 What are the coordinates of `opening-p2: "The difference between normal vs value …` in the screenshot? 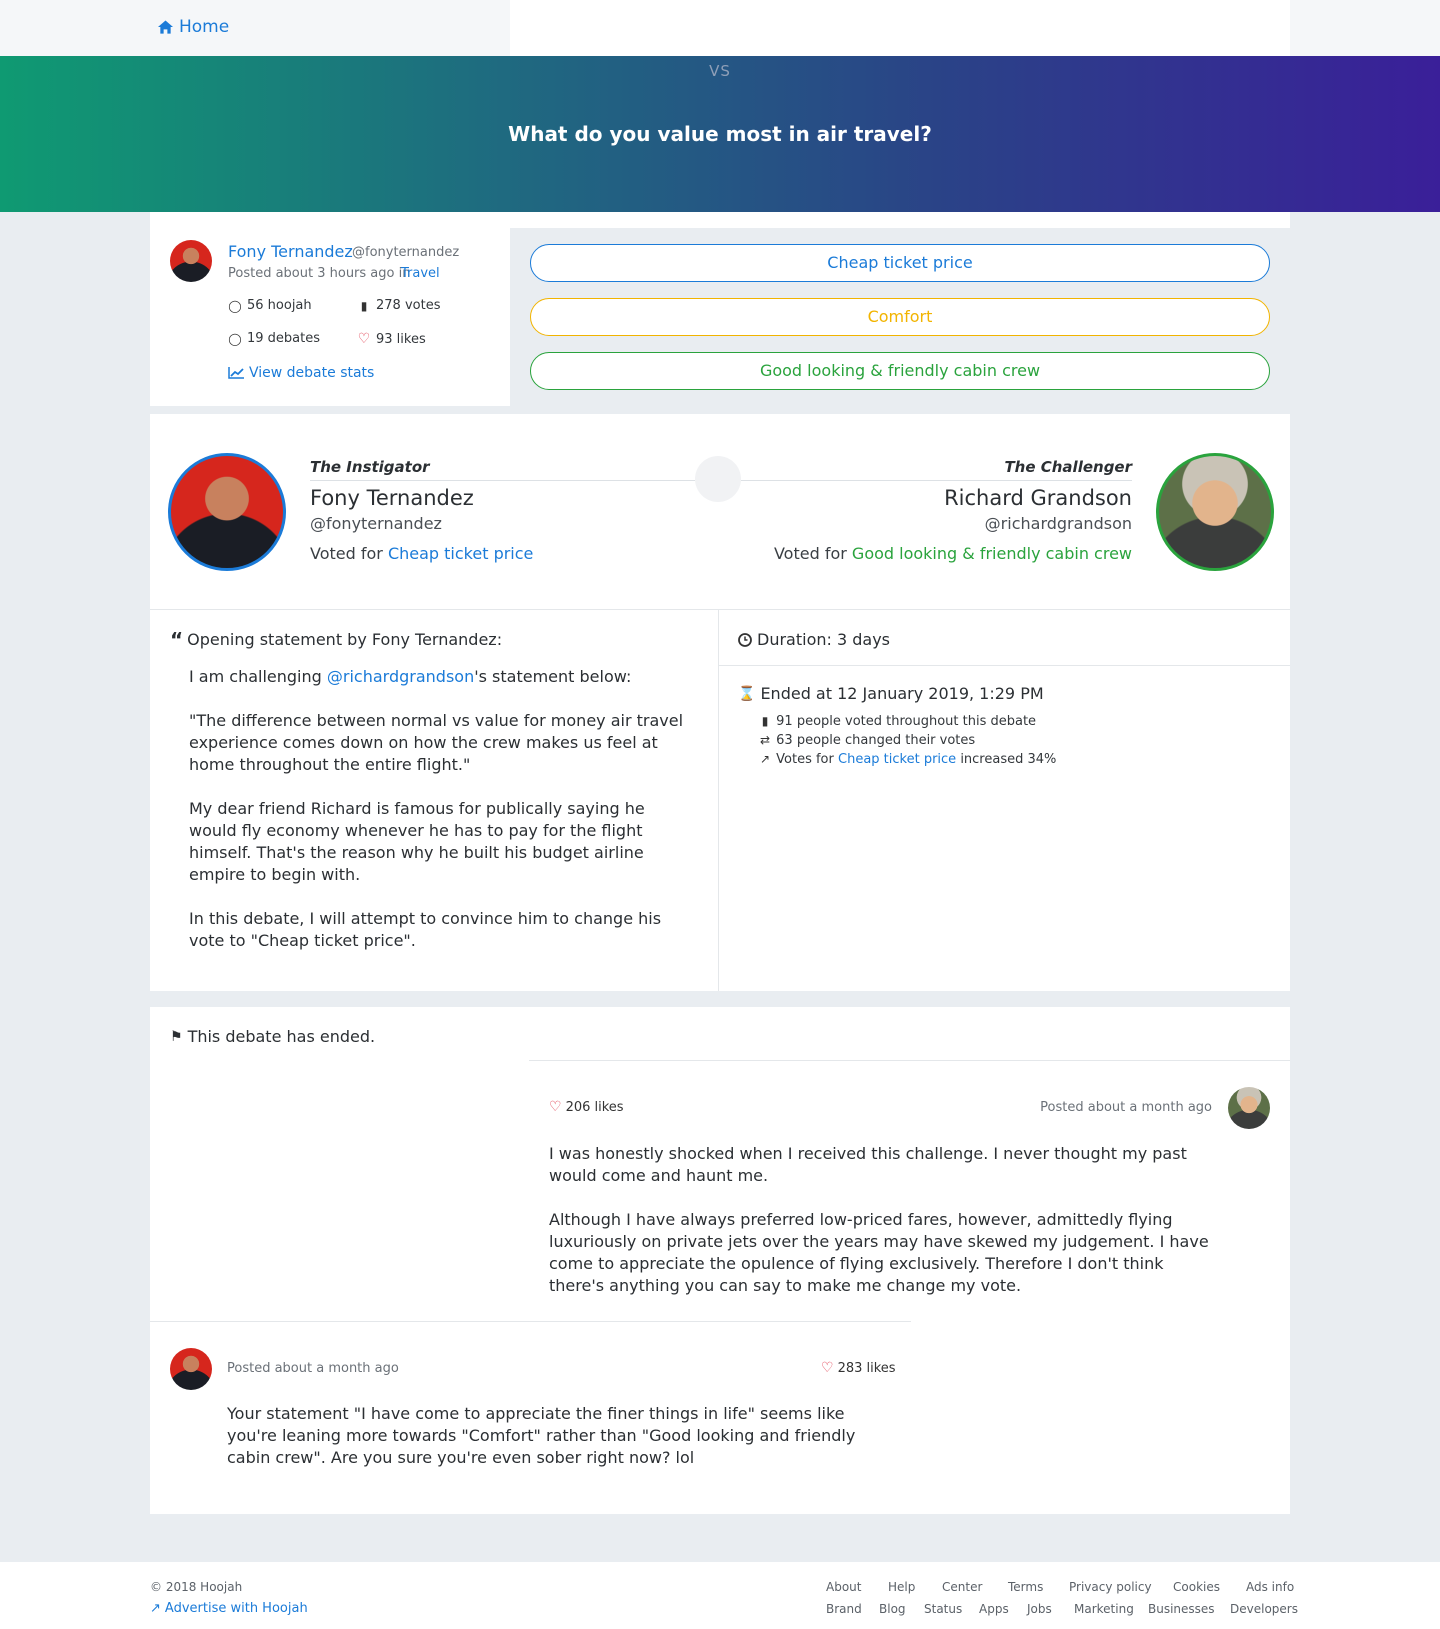 It's located at (436, 742).